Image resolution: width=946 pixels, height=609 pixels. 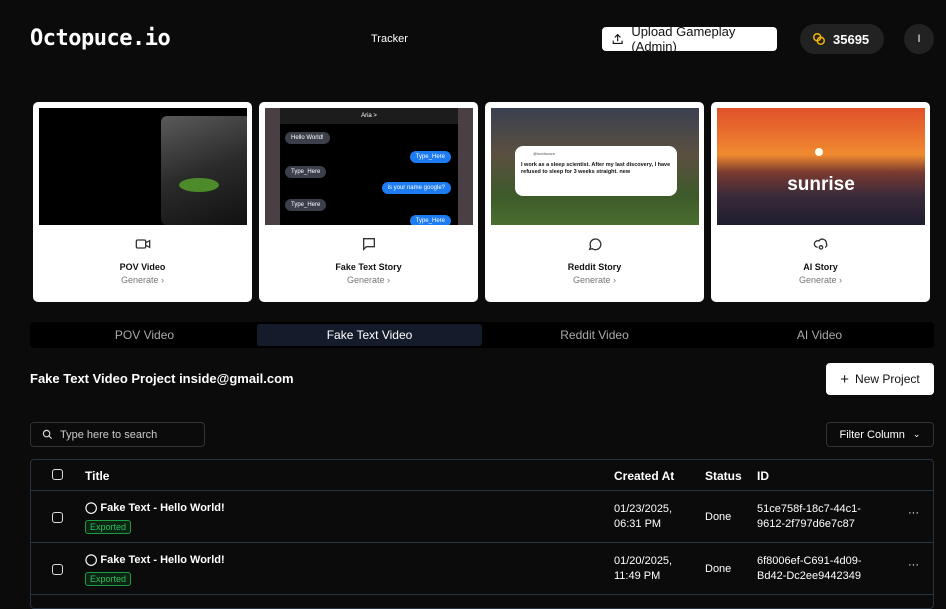 I want to click on card-title: AI Story, so click(x=820, y=267).